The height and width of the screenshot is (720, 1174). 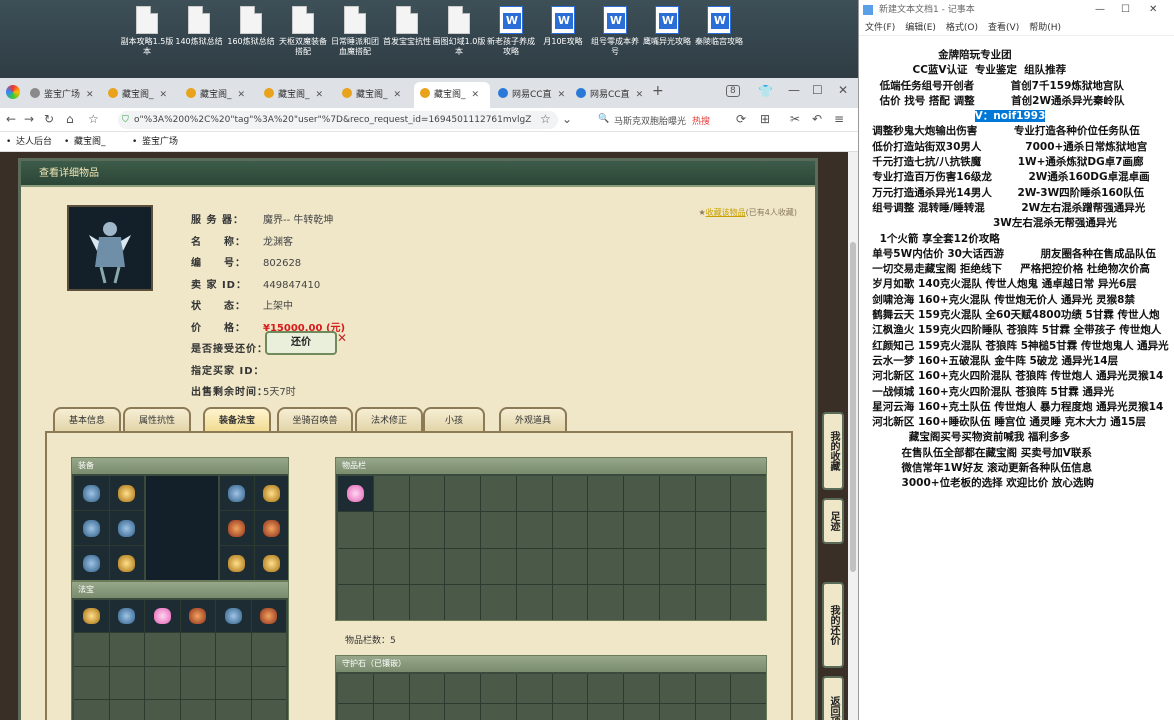 What do you see at coordinates (1100, 10) in the screenshot?
I see `notepad-minimize-icon: —` at bounding box center [1100, 10].